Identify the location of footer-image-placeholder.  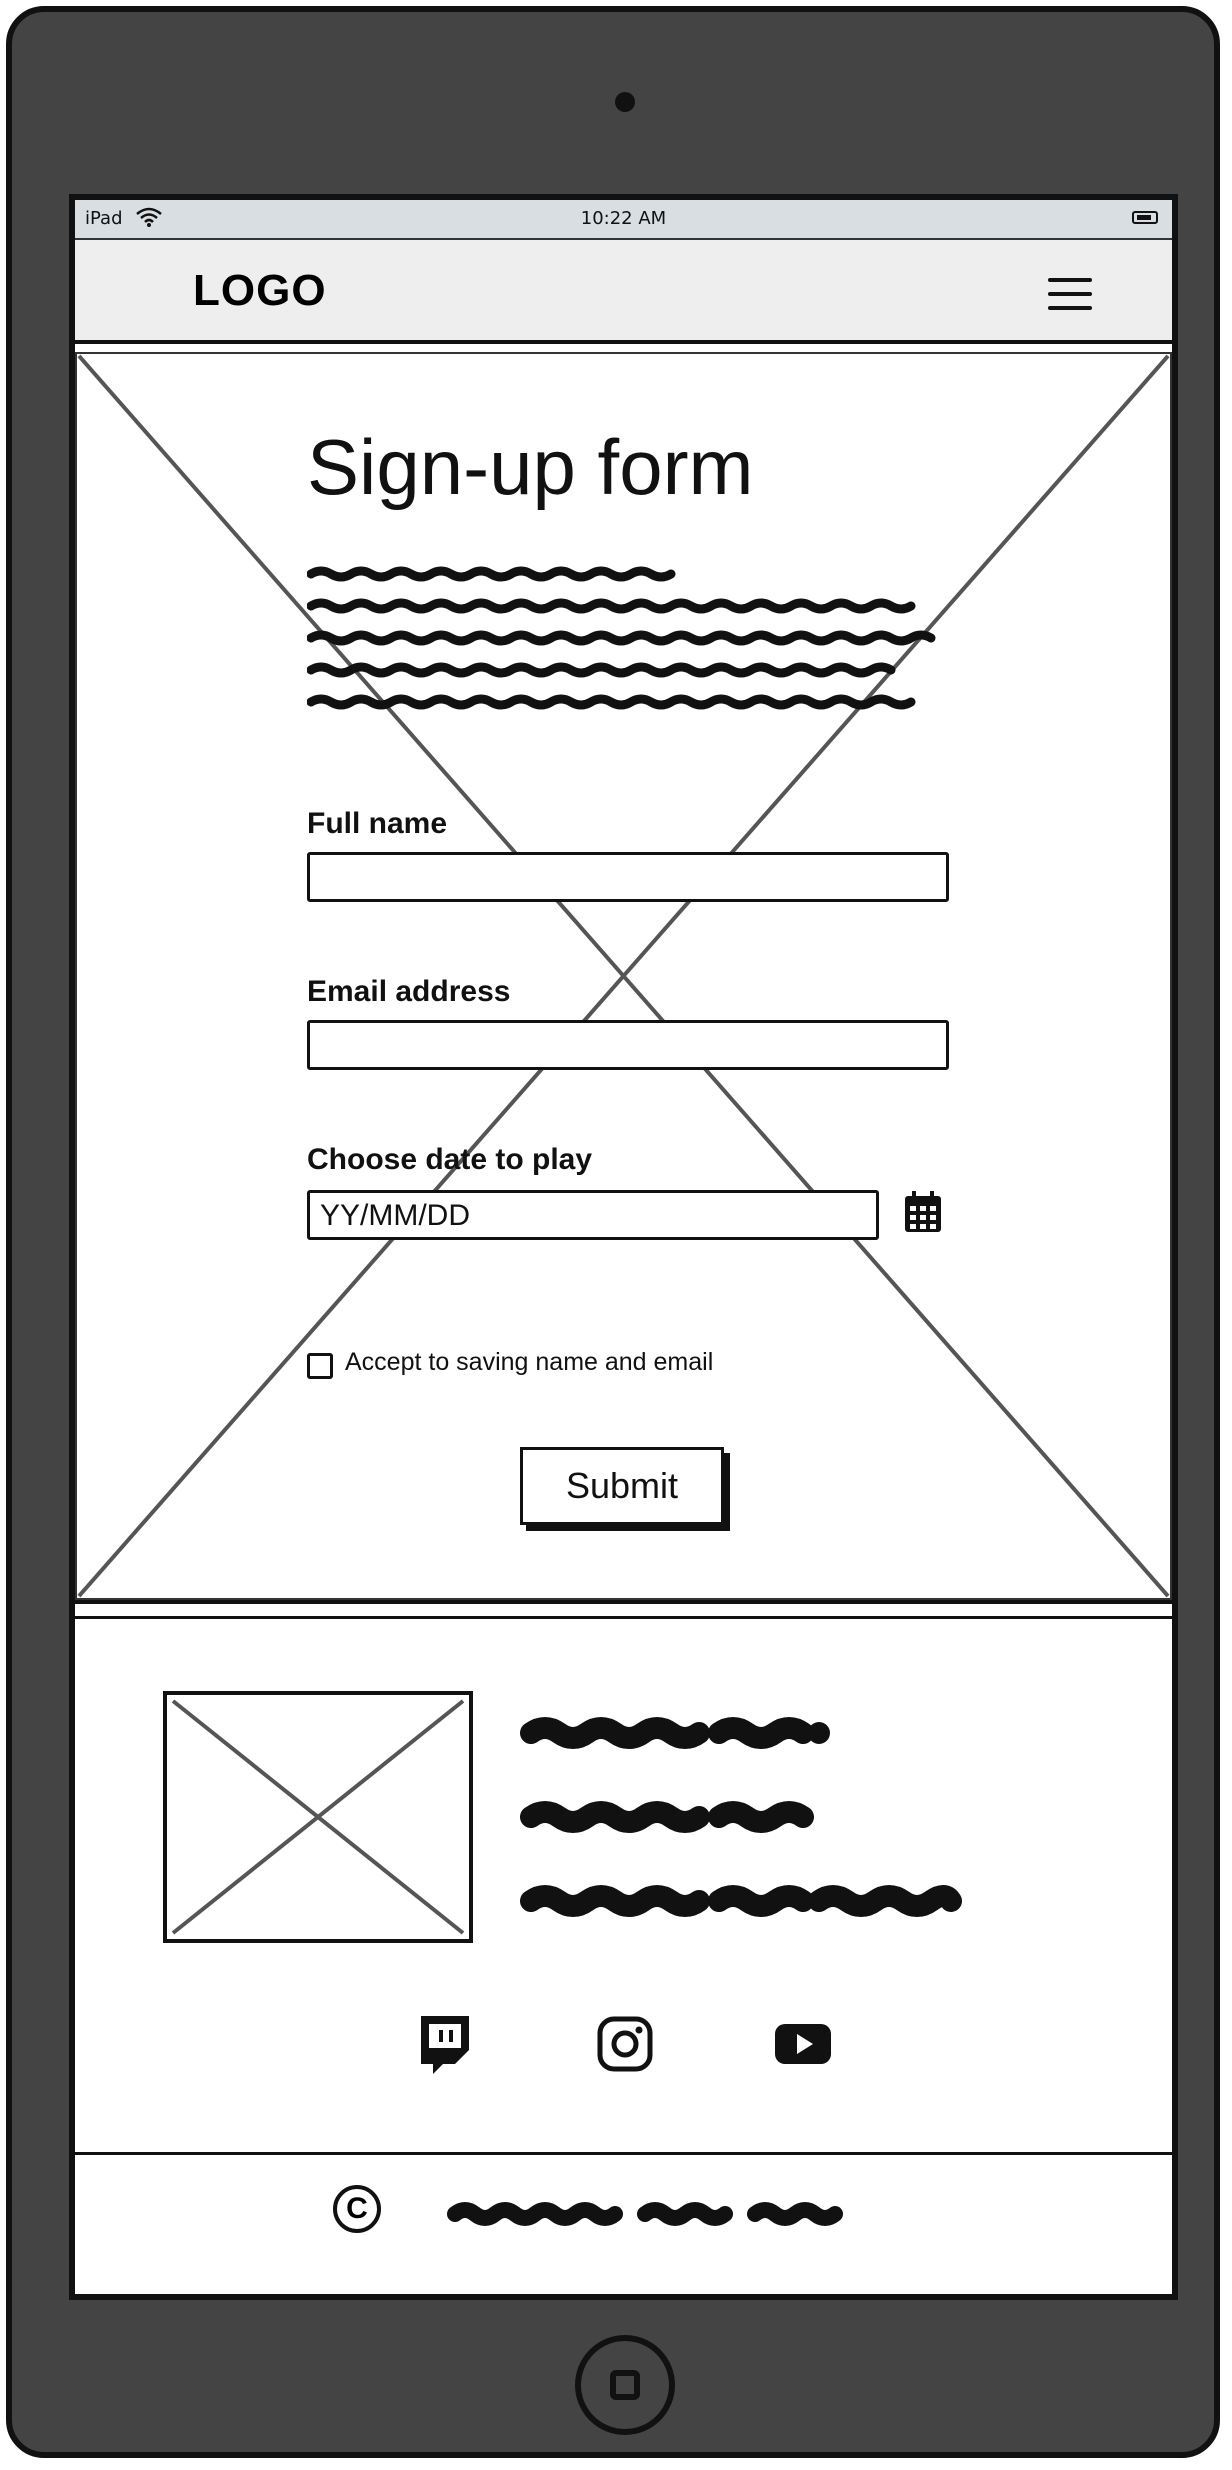
(318, 1817).